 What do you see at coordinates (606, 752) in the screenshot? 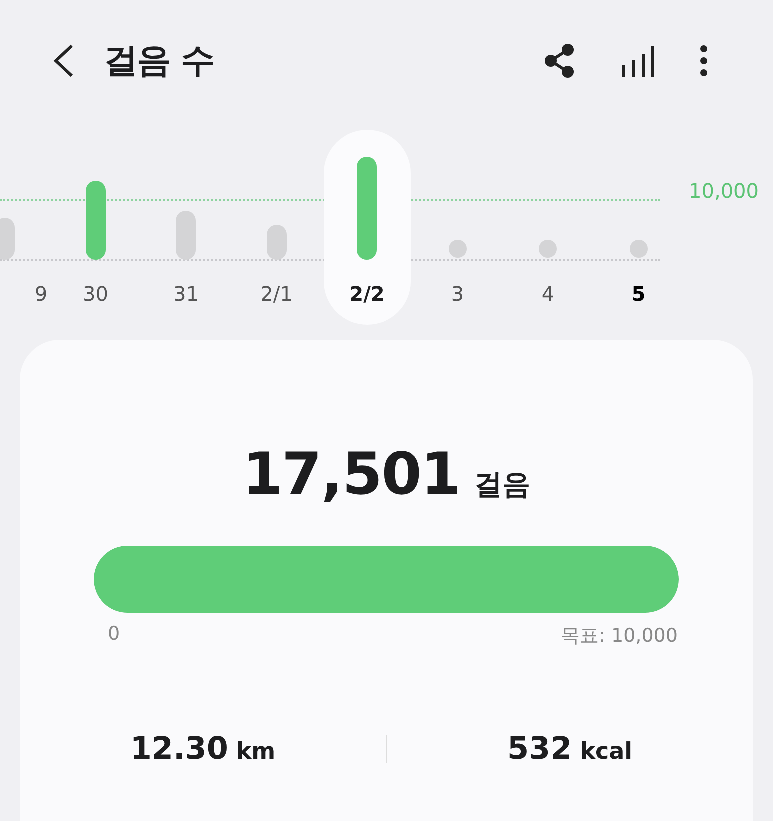
I see `stat-unit: kcal` at bounding box center [606, 752].